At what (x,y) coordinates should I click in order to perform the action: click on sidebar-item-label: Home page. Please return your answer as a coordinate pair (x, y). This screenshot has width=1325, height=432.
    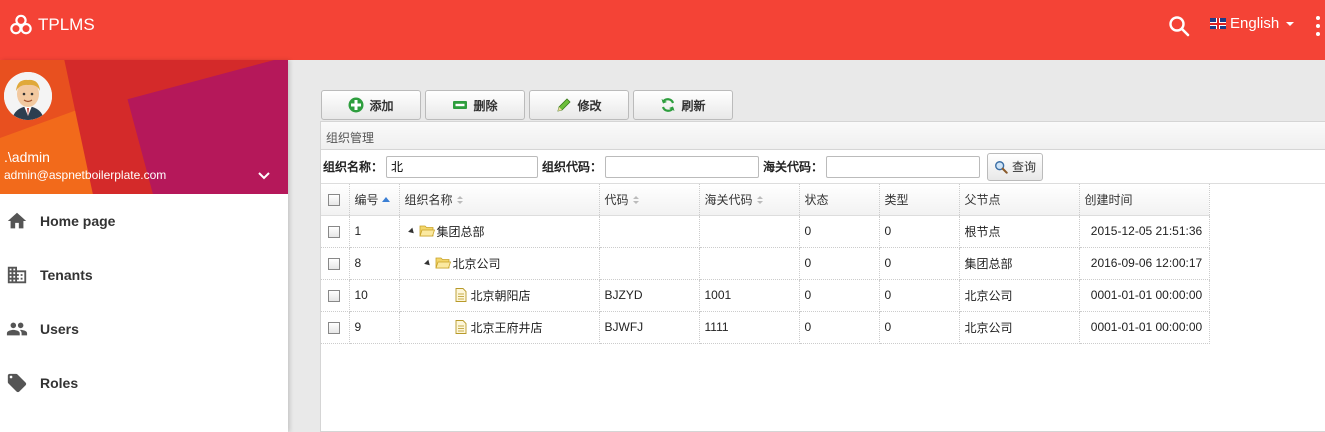
    Looking at the image, I should click on (78, 221).